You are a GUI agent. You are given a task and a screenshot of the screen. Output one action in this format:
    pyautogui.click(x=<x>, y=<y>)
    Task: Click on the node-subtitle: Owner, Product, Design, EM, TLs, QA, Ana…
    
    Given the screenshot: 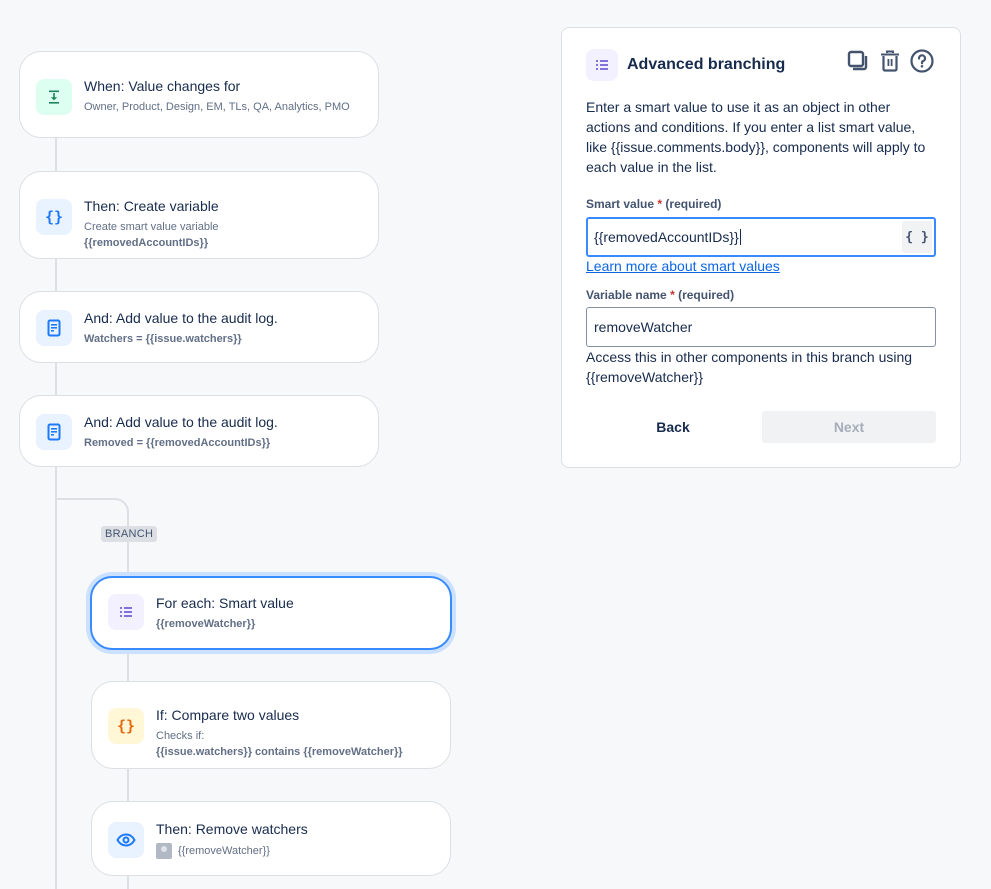 What is the action you would take?
    pyautogui.click(x=217, y=107)
    